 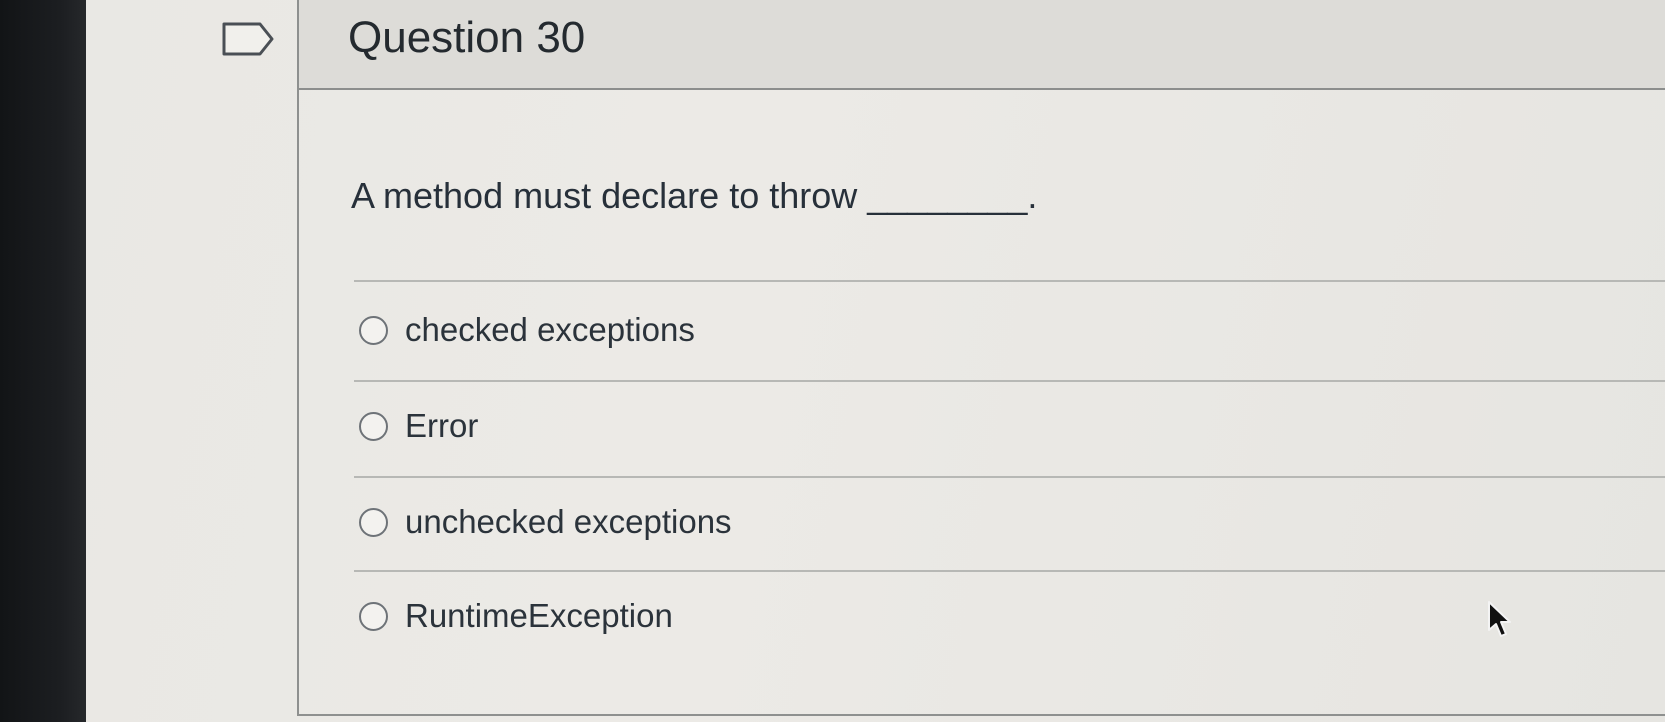 What do you see at coordinates (248, 39) in the screenshot?
I see `flag-question-icon` at bounding box center [248, 39].